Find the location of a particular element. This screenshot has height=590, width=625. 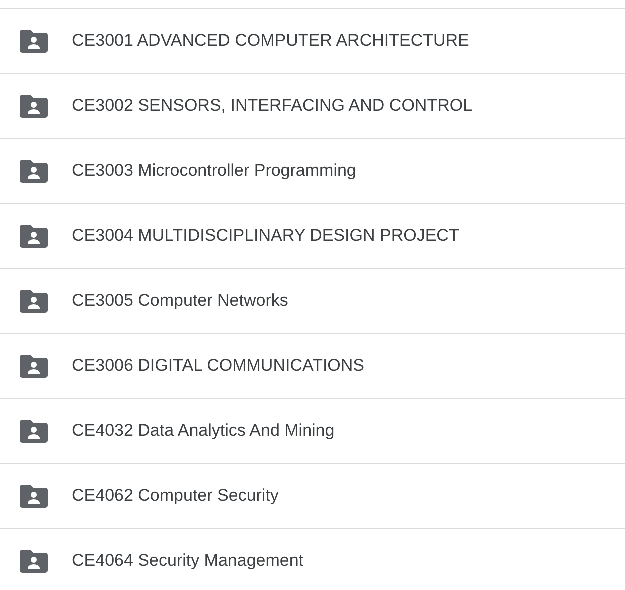

folder-row: CE3001 ADVANCED COMPUTER ARCHITECTURE is located at coordinates (312, 41).